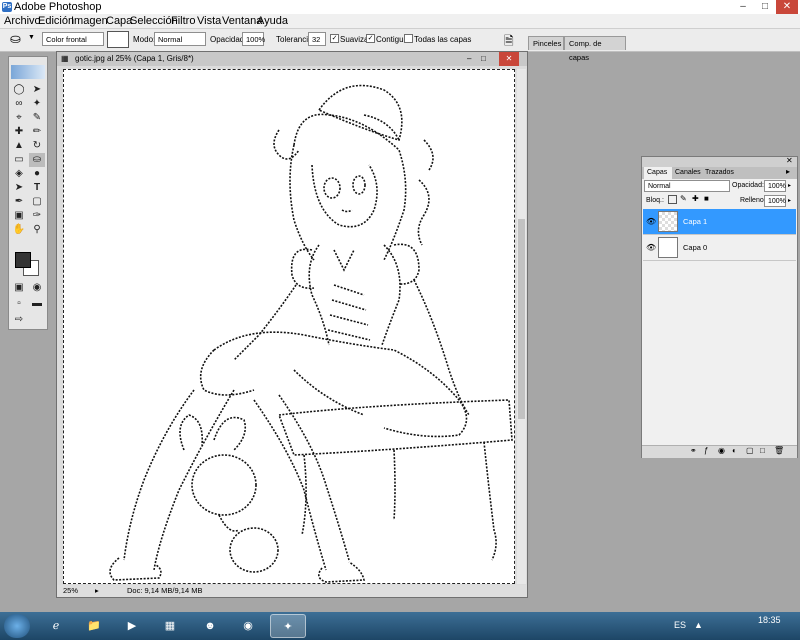 Image resolution: width=800 pixels, height=640 pixels. I want to click on menu-capa: Capa, so click(119, 21).